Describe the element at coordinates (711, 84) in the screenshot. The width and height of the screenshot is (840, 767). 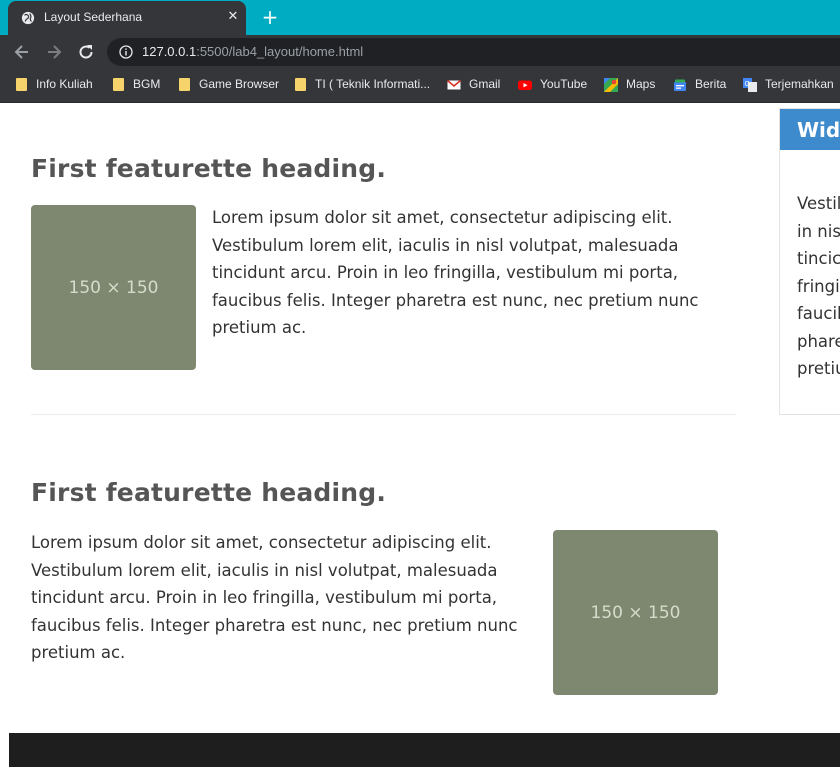
I see `bookmark-label: Berita` at that location.